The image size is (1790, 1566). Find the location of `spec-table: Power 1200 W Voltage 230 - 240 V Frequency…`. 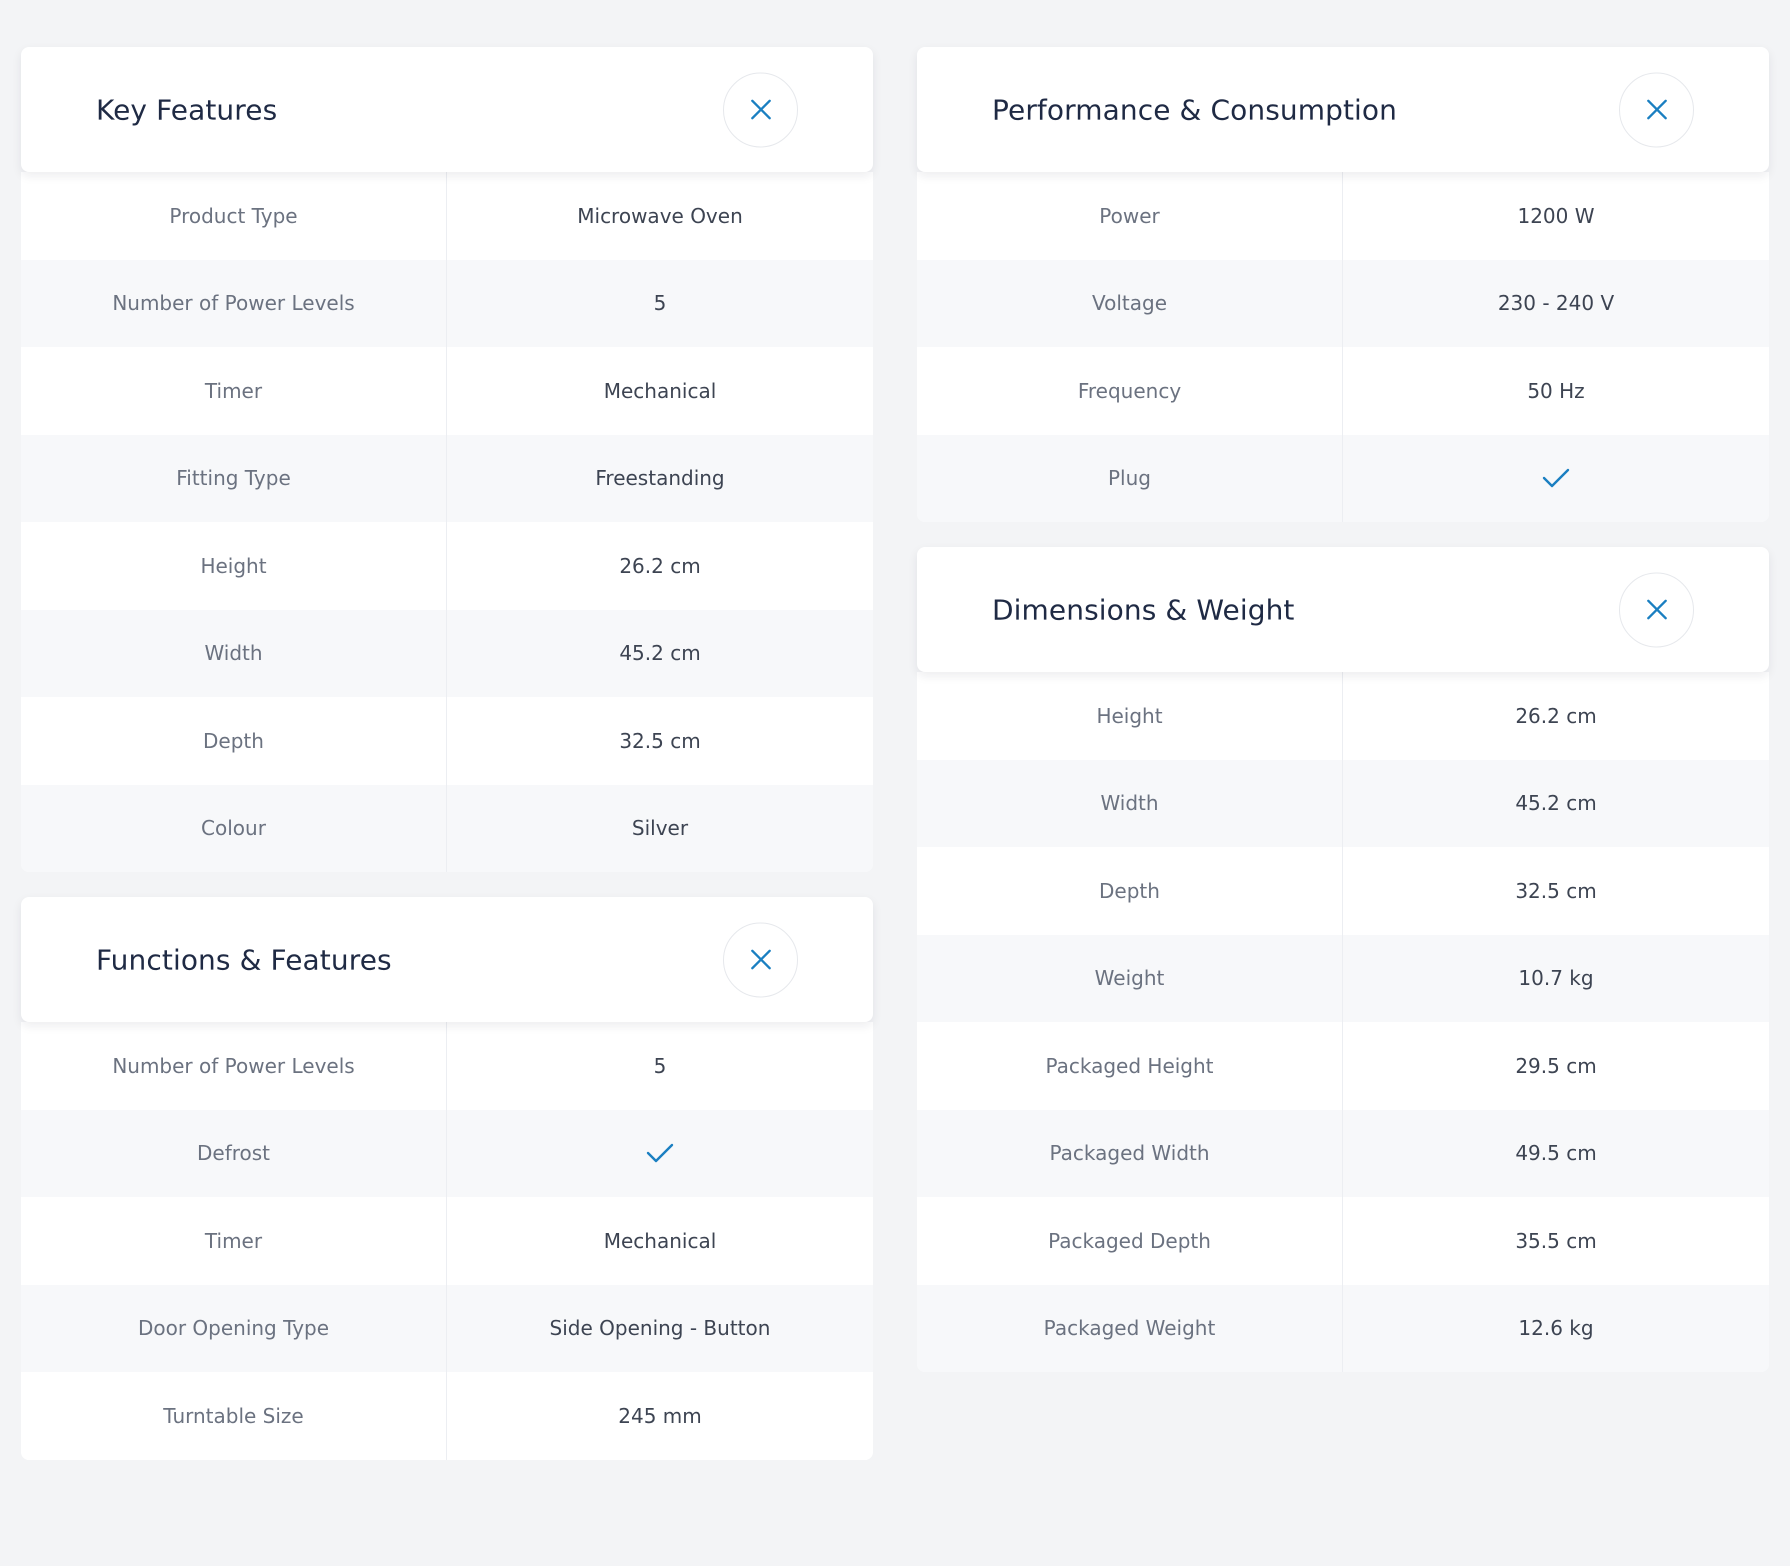

spec-table: Power 1200 W Voltage 230 - 240 V Frequency… is located at coordinates (1343, 347).